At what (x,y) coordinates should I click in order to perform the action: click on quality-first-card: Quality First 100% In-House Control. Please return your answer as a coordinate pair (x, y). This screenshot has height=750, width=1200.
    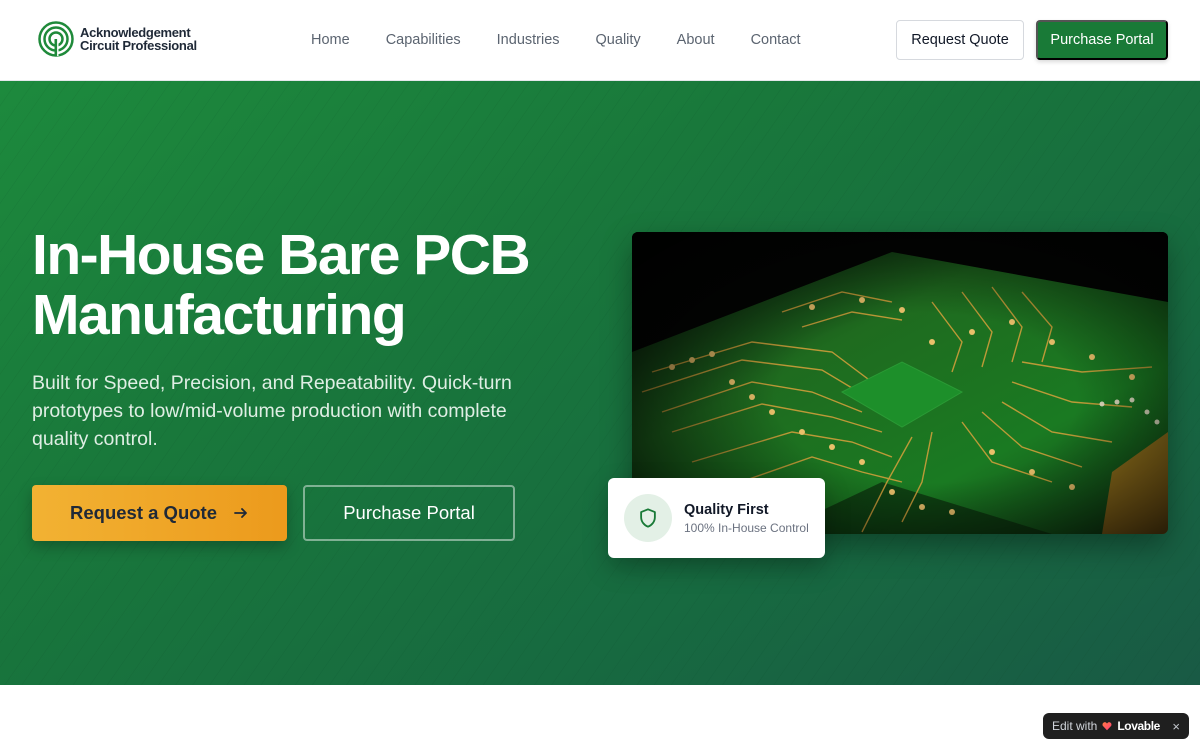
    Looking at the image, I should click on (716, 518).